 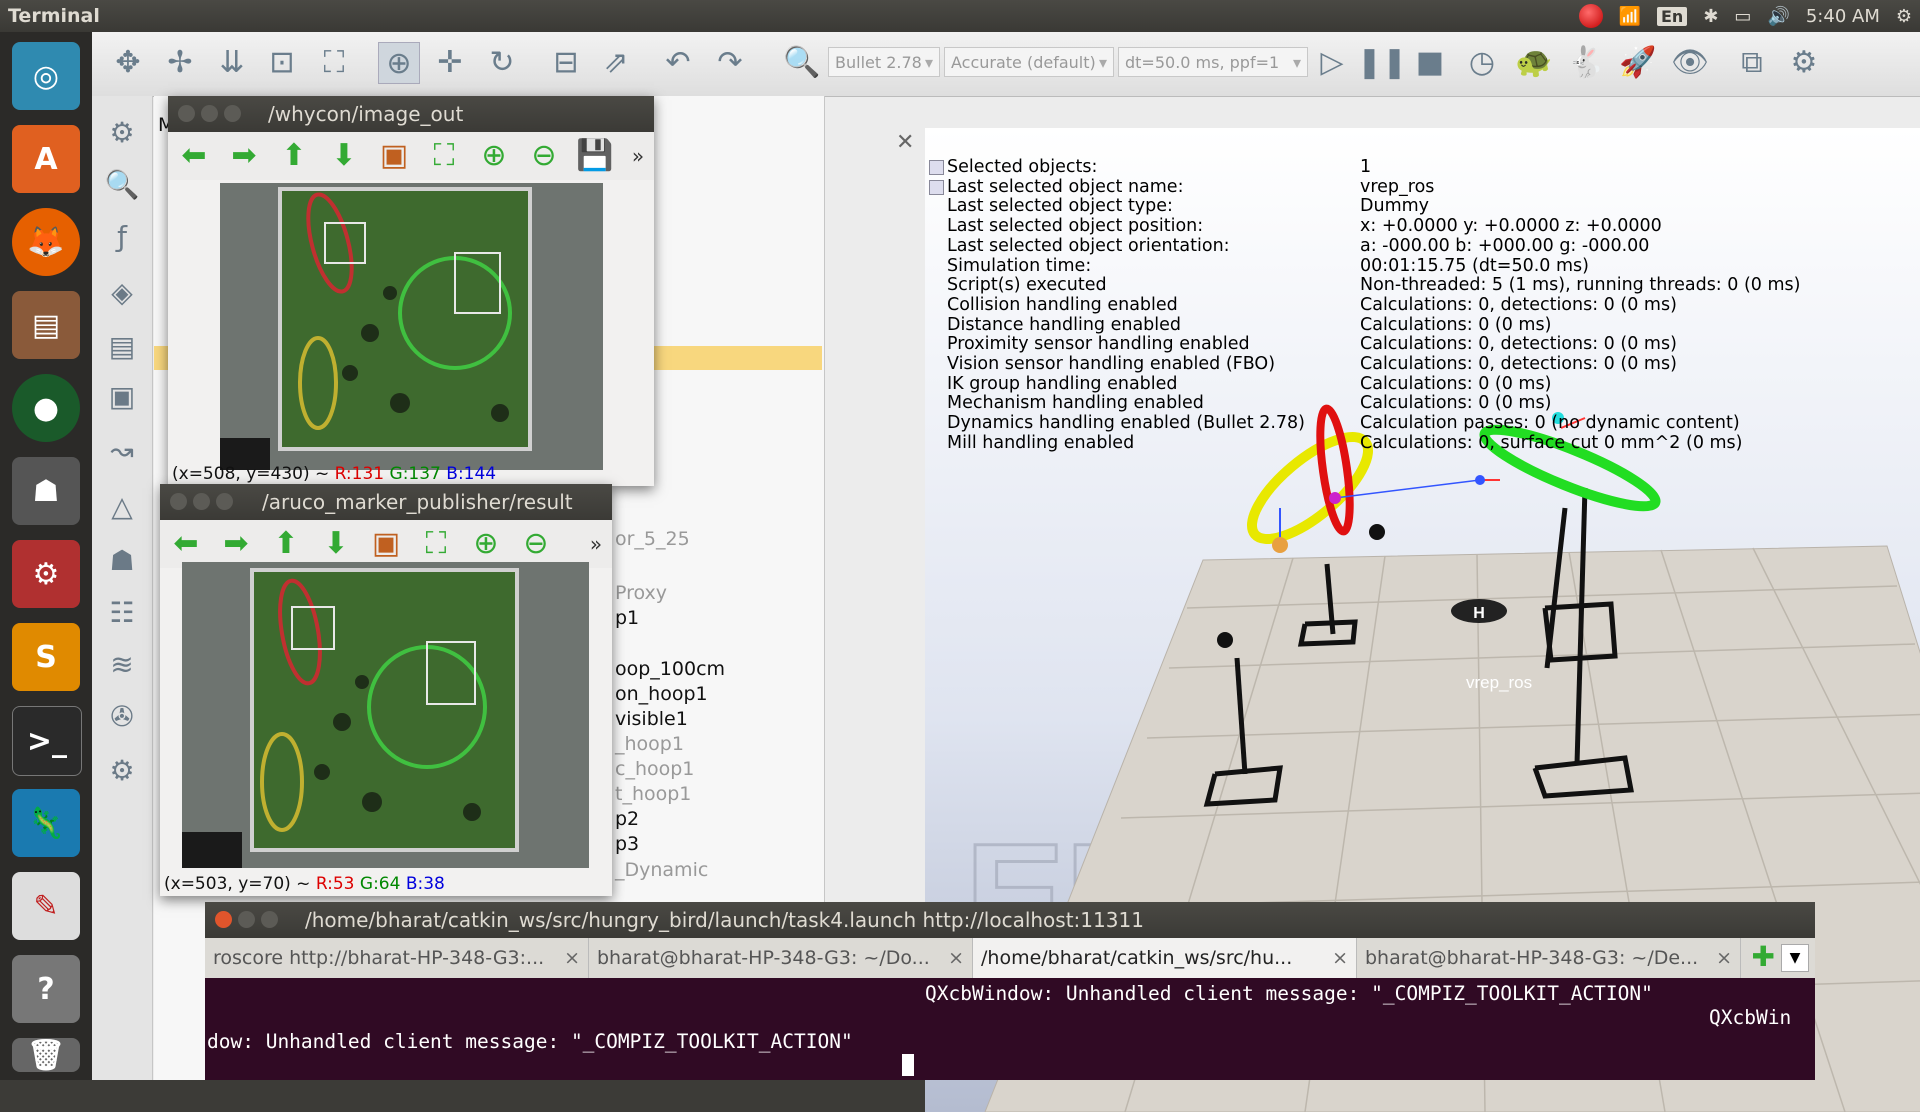 I want to click on tab-list-menu-icon: ▼, so click(x=1795, y=958).